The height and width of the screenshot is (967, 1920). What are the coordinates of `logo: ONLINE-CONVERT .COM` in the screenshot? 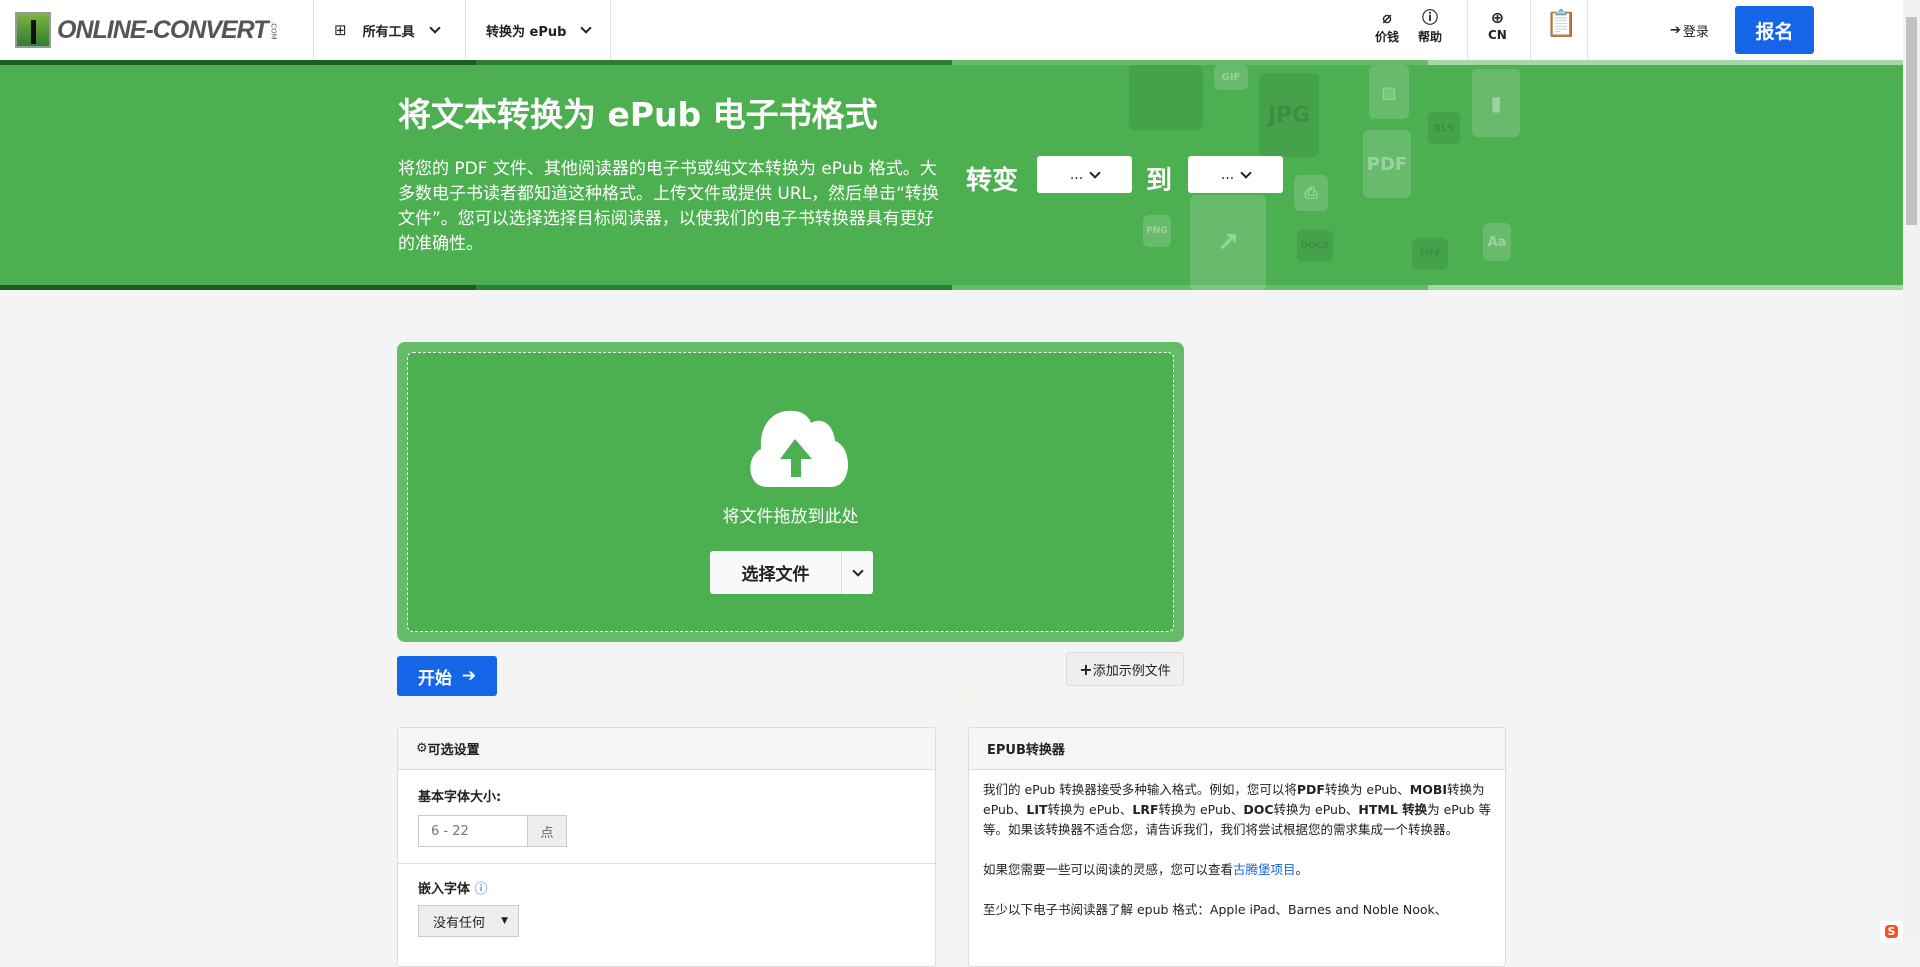 It's located at (146, 30).